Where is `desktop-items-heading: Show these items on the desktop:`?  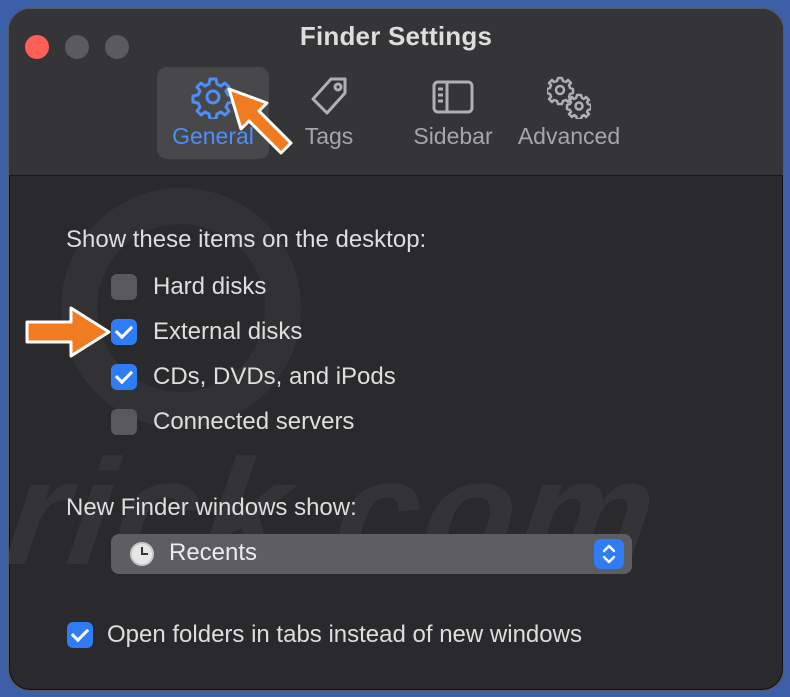 desktop-items-heading: Show these items on the desktop: is located at coordinates (246, 239).